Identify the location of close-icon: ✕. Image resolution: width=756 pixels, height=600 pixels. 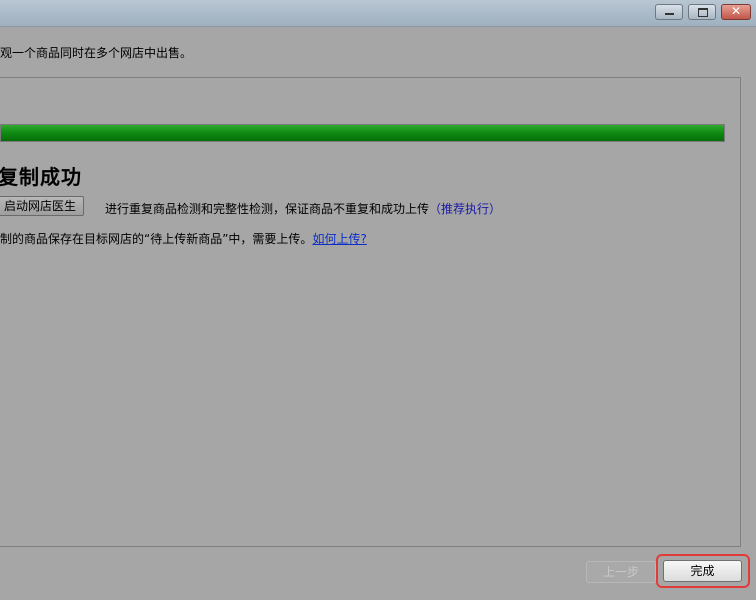
(736, 11).